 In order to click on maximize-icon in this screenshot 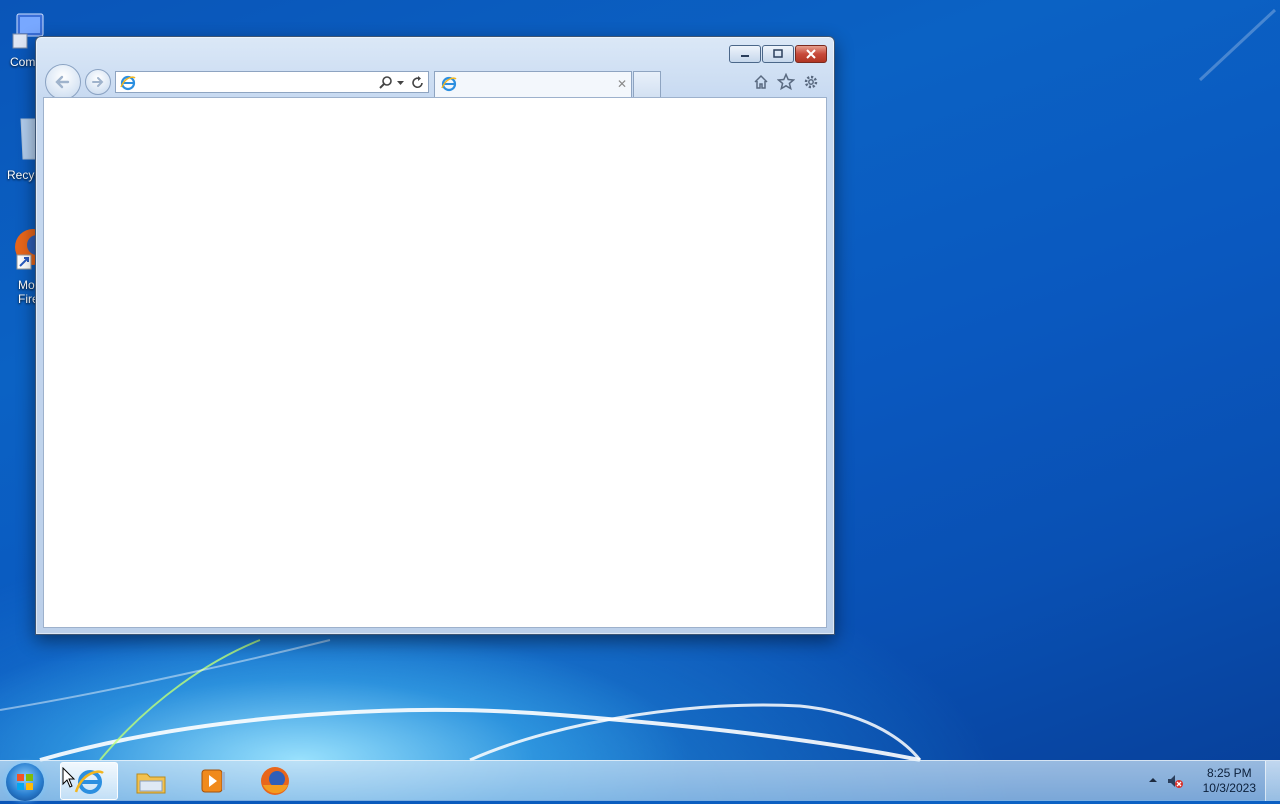, I will do `click(778, 53)`.